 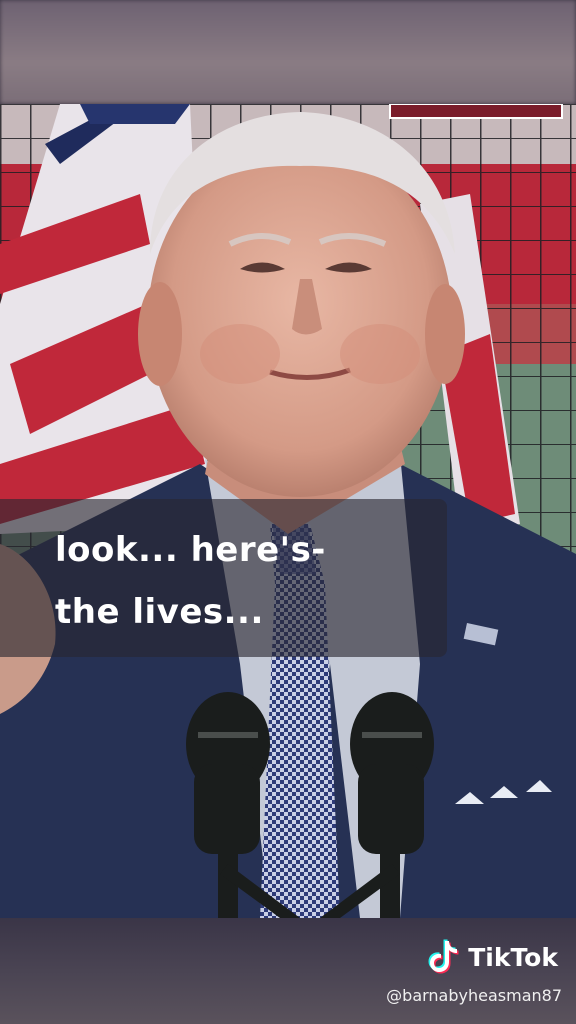 I want to click on blurred-top-band, so click(x=288, y=52).